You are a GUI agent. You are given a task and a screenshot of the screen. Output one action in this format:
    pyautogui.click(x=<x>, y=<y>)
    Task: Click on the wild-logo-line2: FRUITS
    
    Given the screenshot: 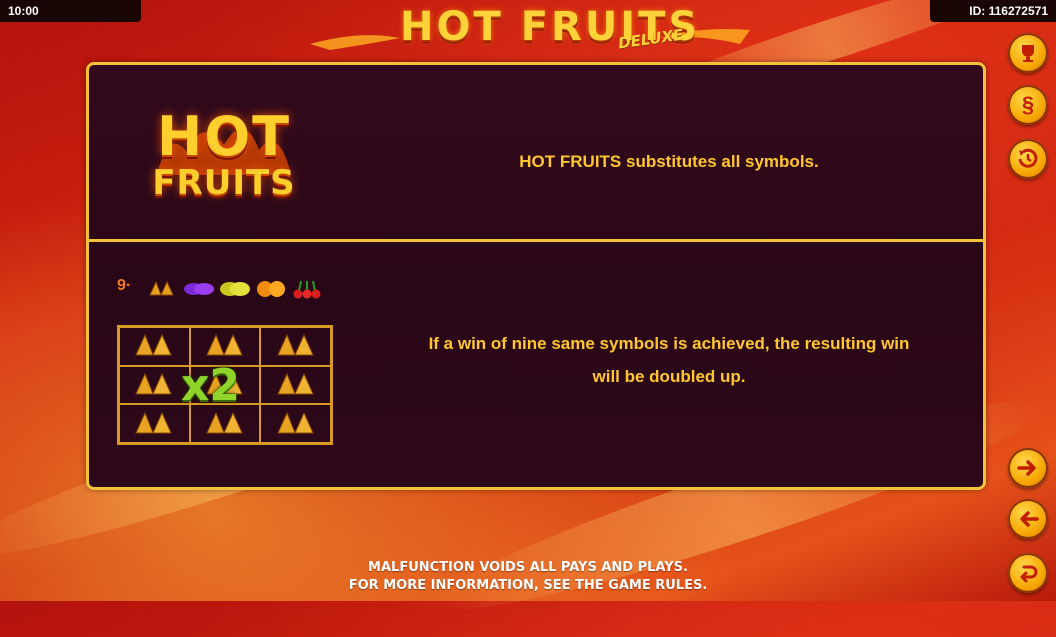 What is the action you would take?
    pyautogui.click(x=224, y=183)
    